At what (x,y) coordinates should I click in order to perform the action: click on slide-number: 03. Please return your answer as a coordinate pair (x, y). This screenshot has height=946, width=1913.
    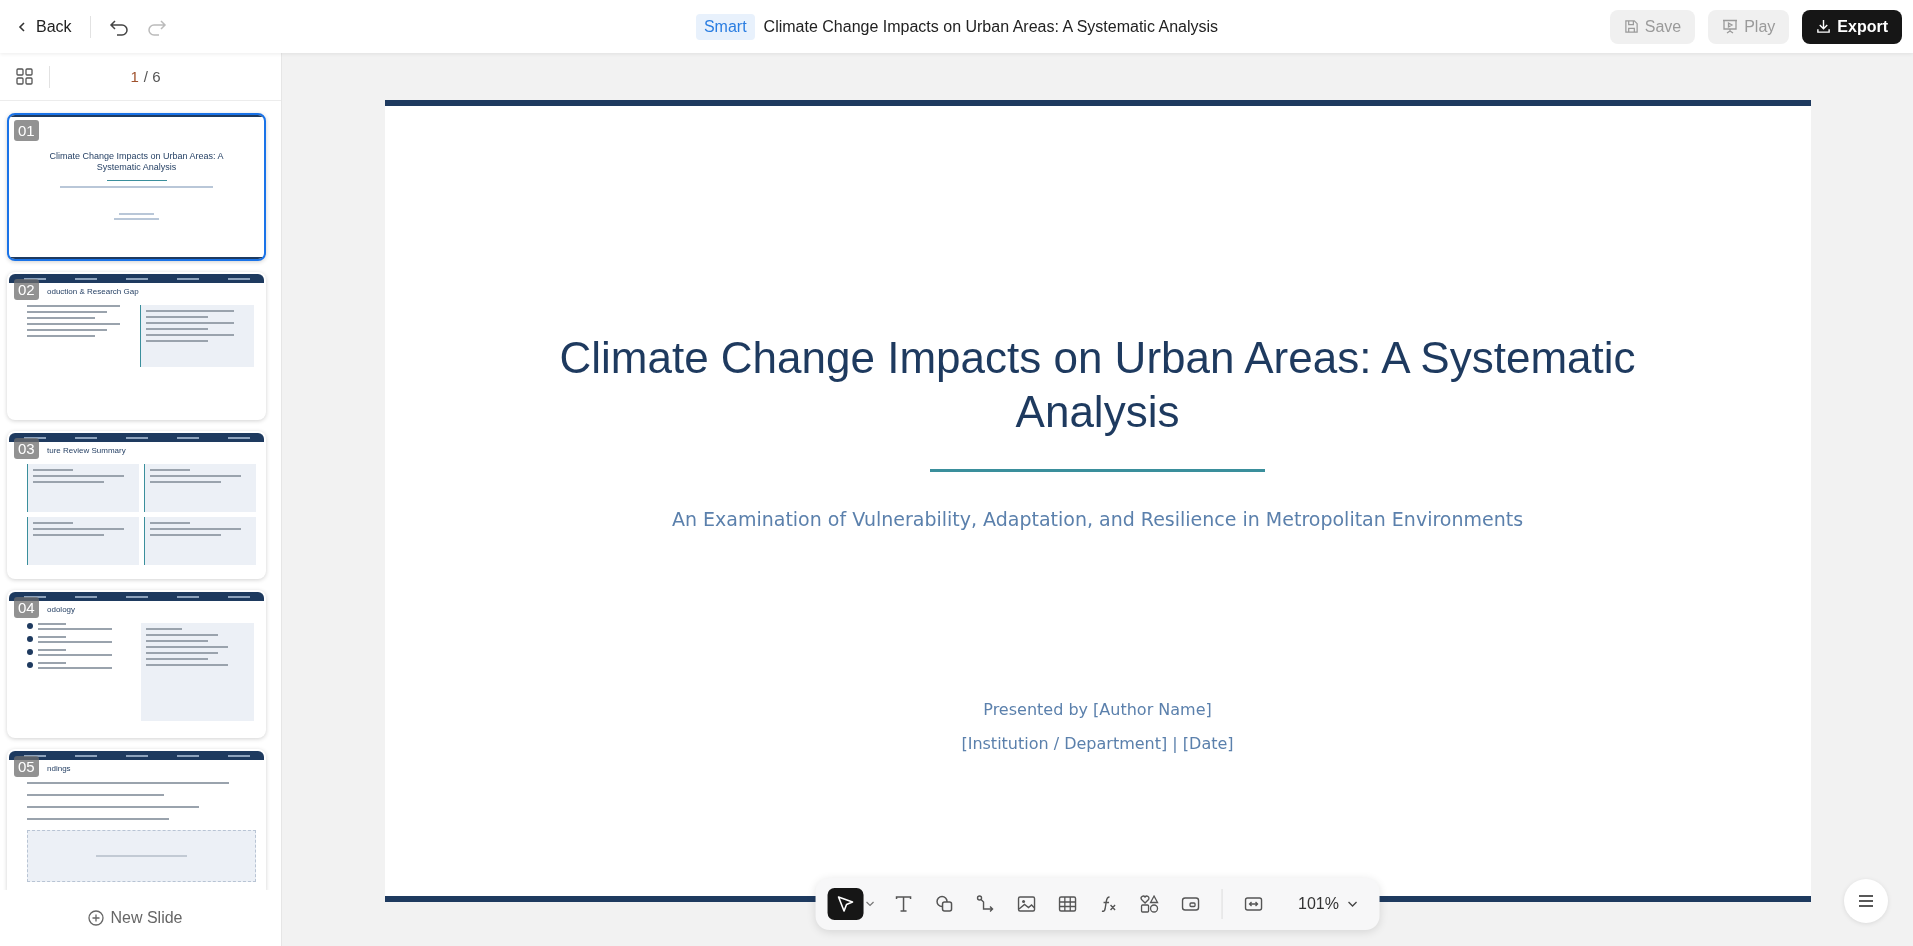
    Looking at the image, I should click on (26, 448).